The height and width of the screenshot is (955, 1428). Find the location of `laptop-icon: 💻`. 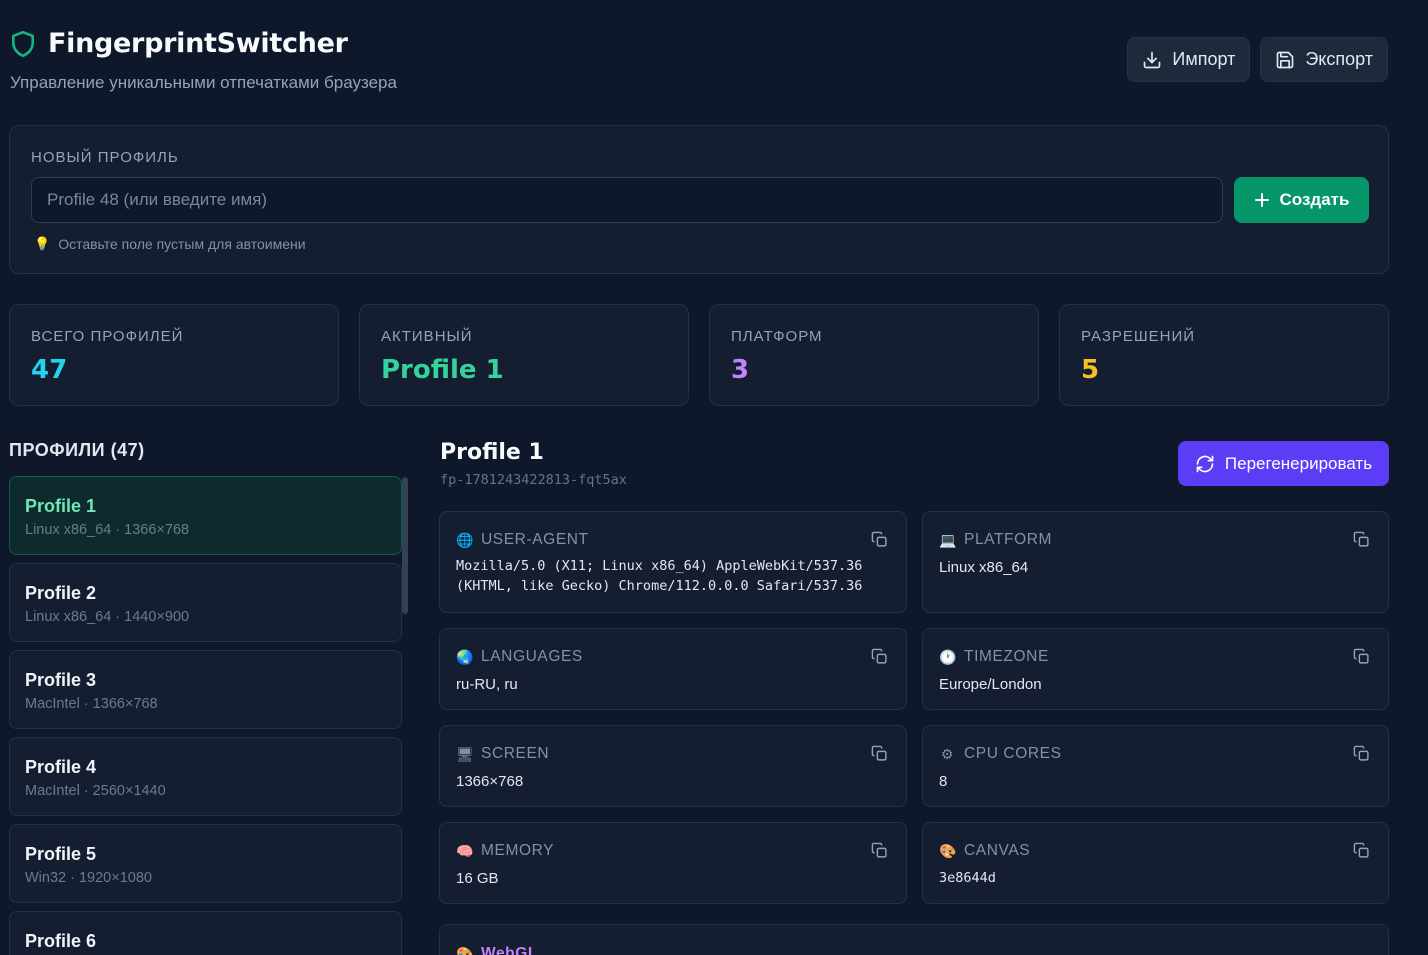

laptop-icon: 💻 is located at coordinates (948, 539).